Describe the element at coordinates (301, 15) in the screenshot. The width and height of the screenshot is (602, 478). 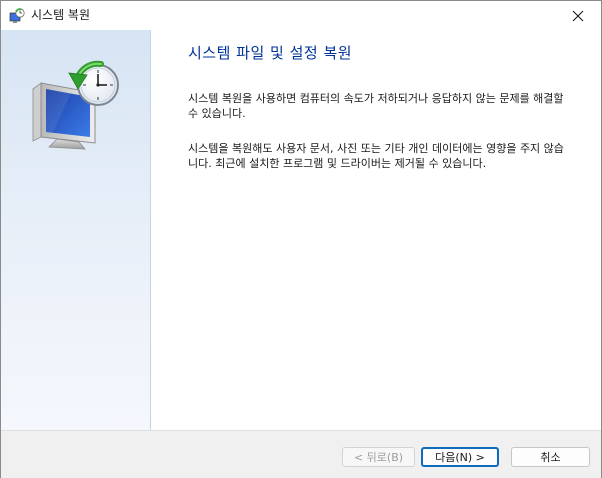
I see `title-bar: 시스템 복원` at that location.